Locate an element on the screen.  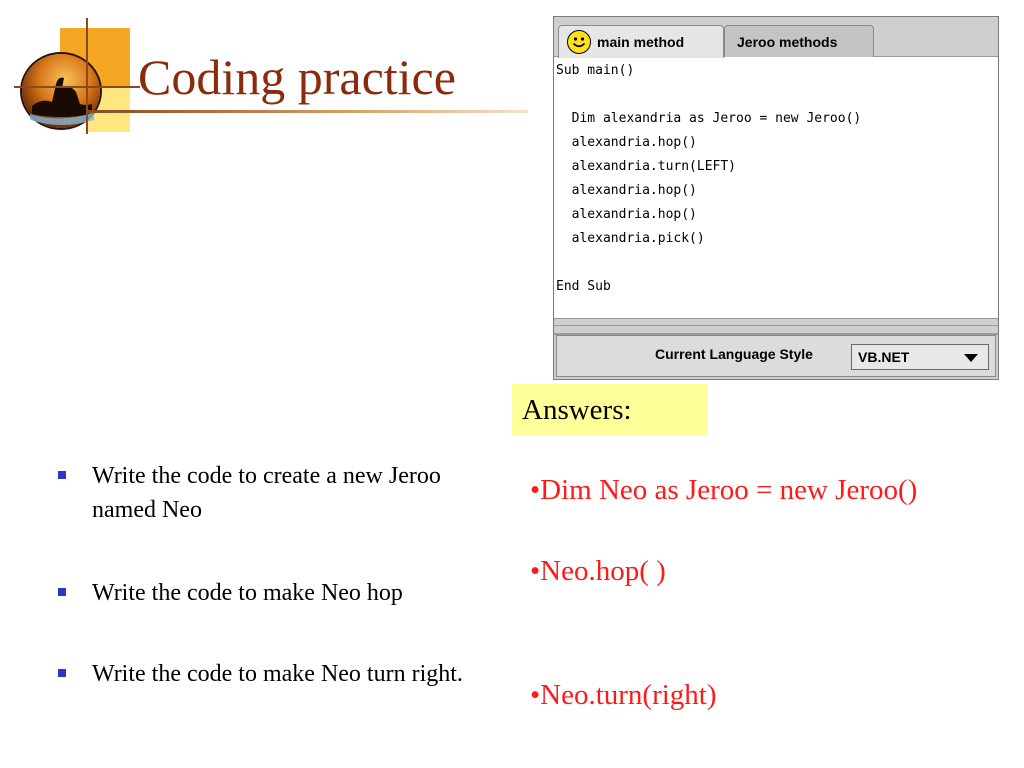
answer-text: •Neo.turn(right) is located at coordinates (623, 695).